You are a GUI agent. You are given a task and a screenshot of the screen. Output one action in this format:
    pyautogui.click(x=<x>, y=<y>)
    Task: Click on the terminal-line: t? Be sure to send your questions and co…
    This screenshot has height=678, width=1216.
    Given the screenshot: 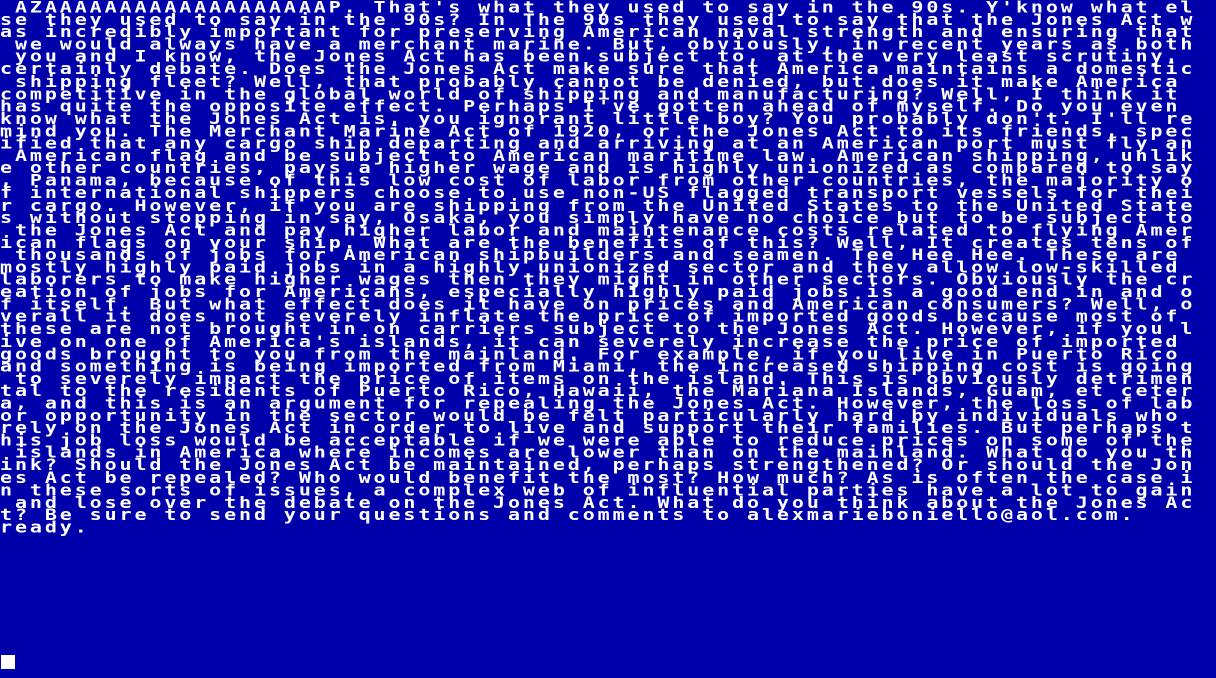 What is the action you would take?
    pyautogui.click(x=568, y=514)
    